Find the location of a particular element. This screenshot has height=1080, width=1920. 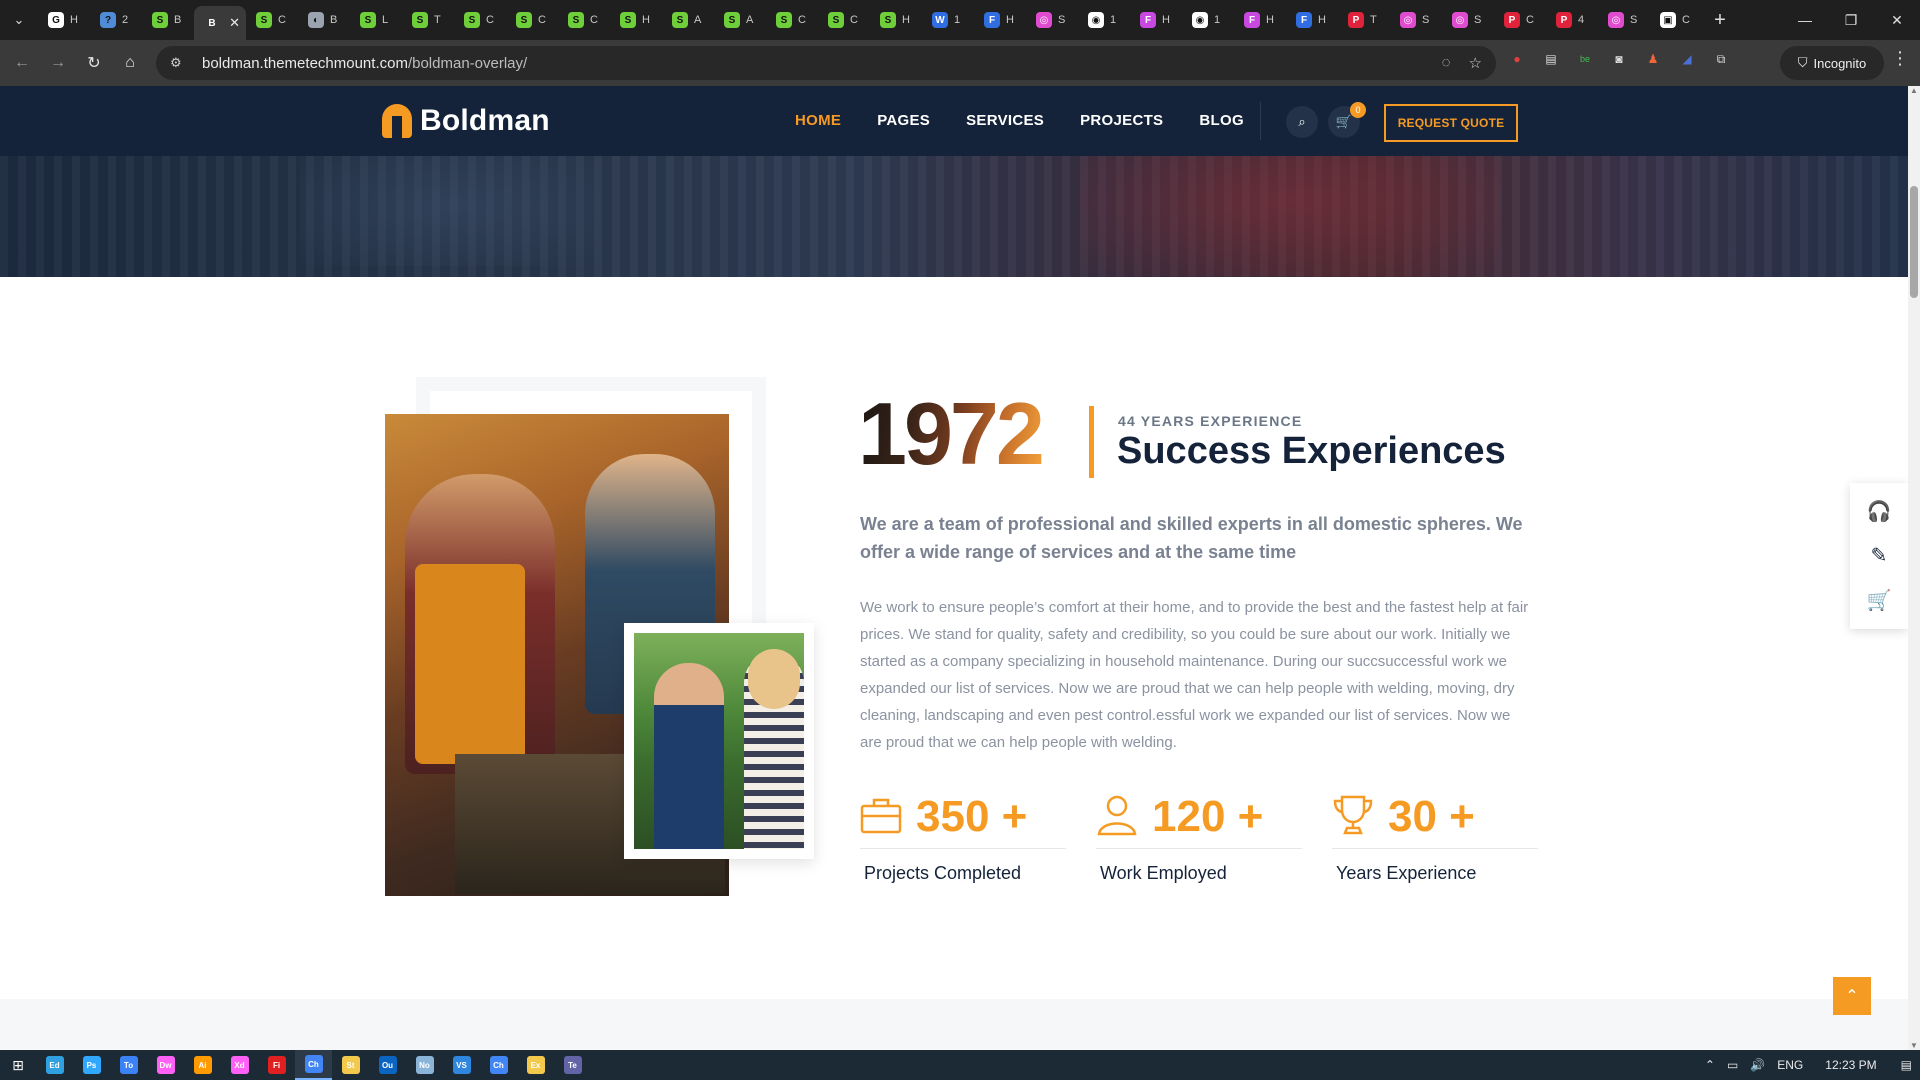

scroll-up-arrow: ▲ is located at coordinates (1914, 90).